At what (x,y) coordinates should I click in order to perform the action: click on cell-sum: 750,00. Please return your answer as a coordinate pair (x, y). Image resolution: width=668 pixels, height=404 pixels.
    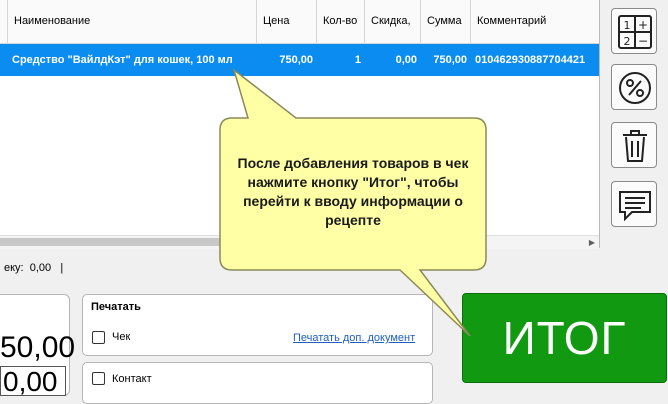
    Looking at the image, I should click on (450, 60).